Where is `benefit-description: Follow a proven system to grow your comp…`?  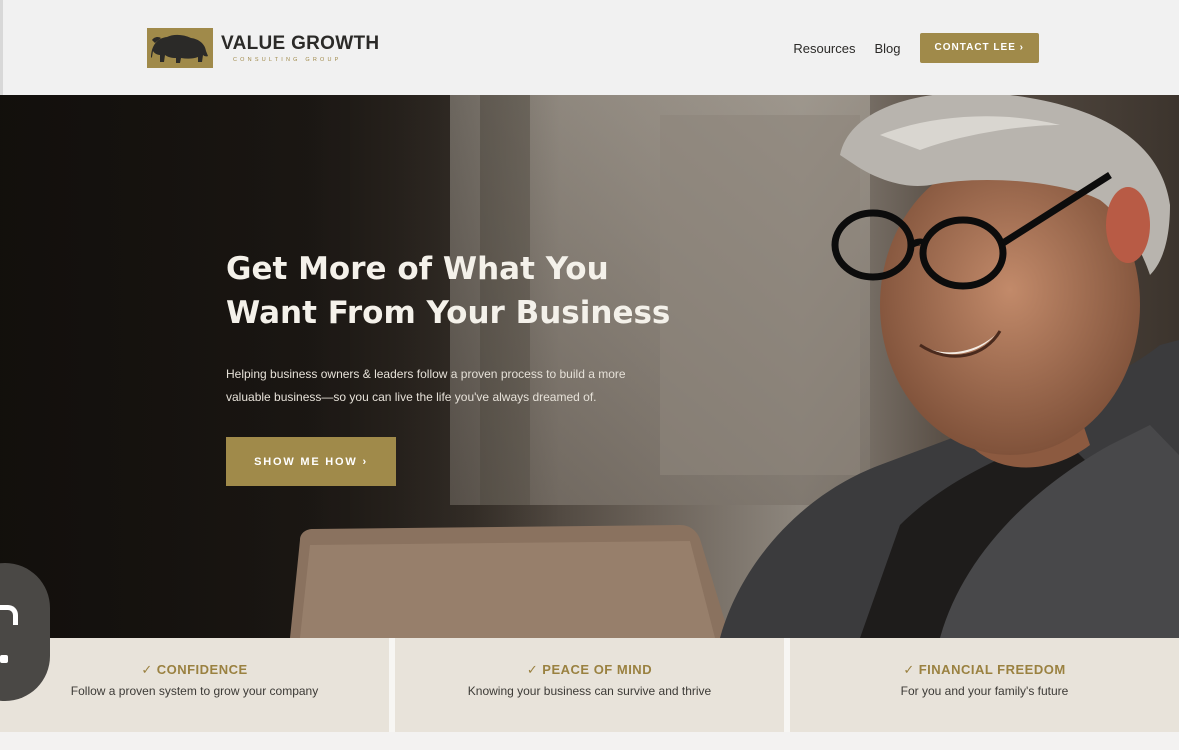
benefit-description: Follow a proven system to grow your comp… is located at coordinates (194, 691).